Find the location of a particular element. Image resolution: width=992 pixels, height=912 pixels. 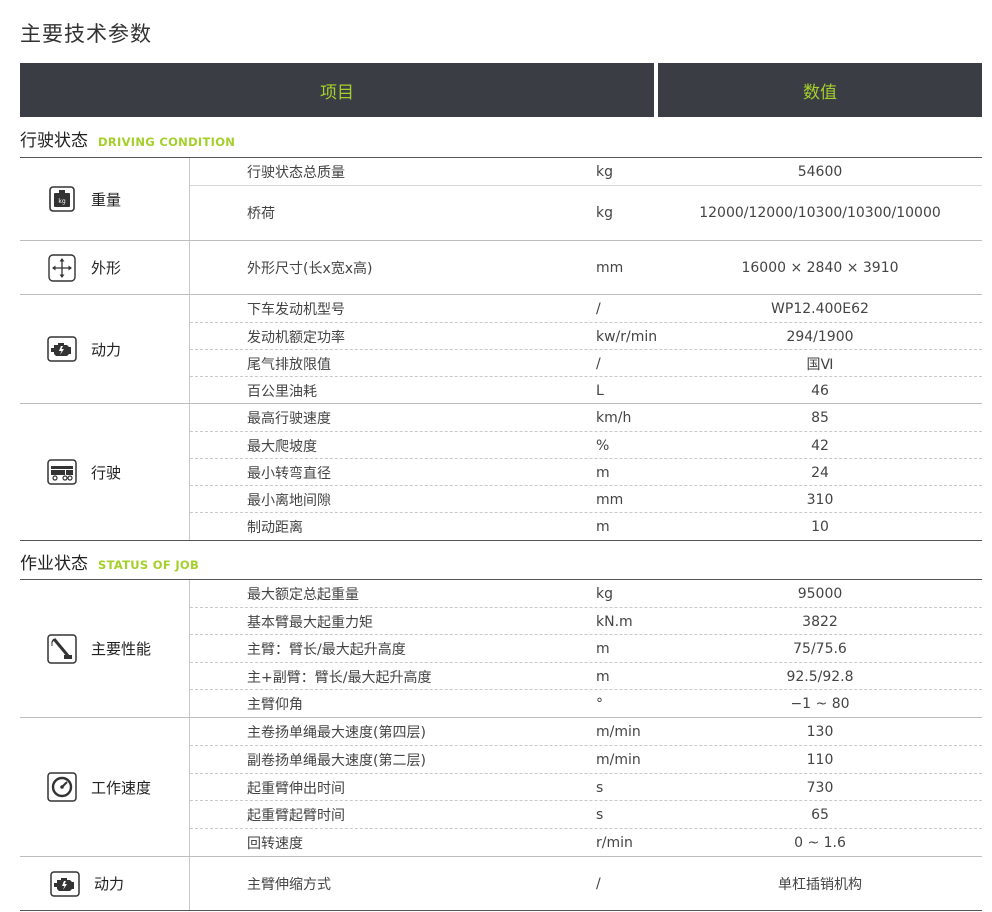

table-row: 制动距离 m 10 is located at coordinates (586, 526).